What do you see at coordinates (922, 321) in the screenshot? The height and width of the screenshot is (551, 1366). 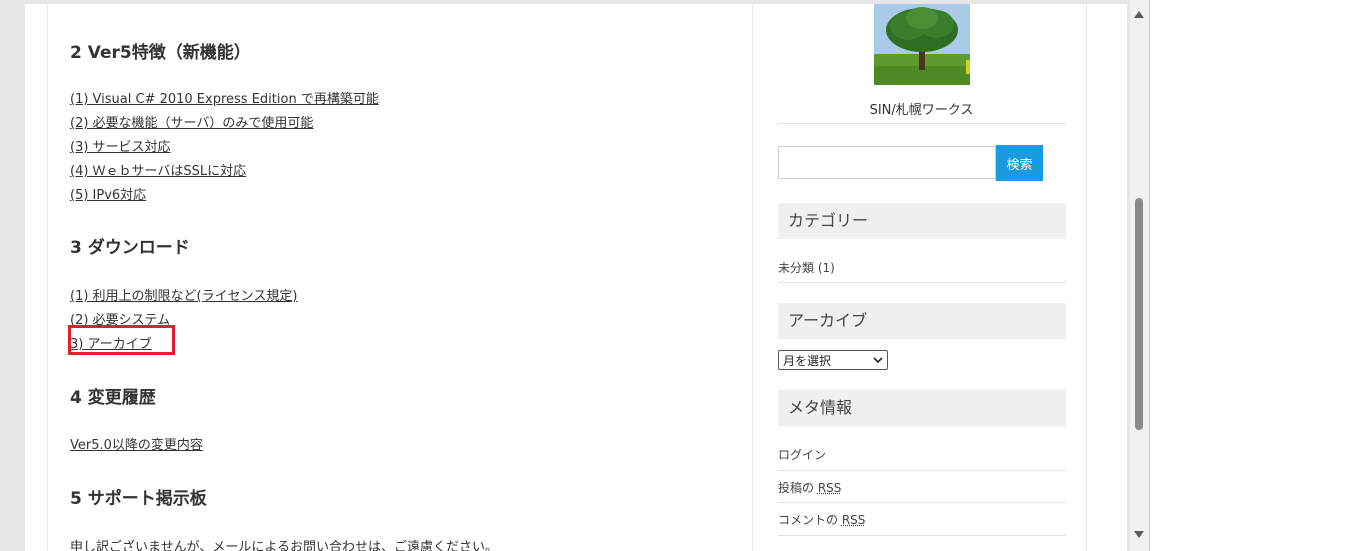 I see `archives-title: アーカイブ` at bounding box center [922, 321].